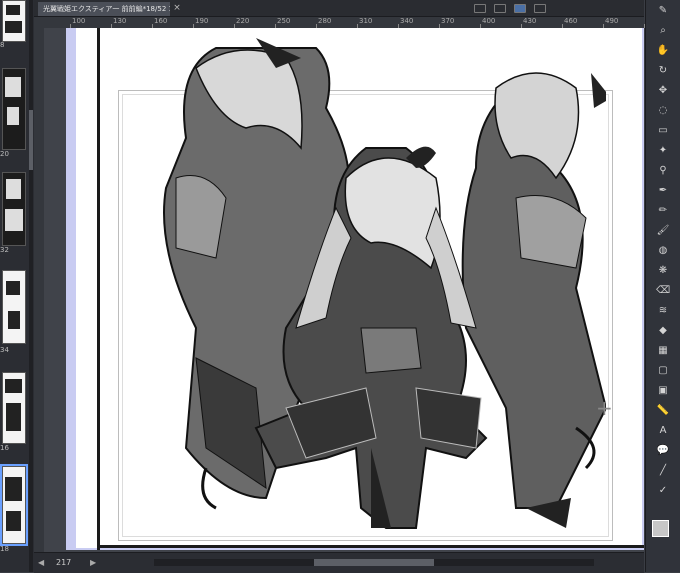 This screenshot has height=573, width=680. Describe the element at coordinates (489, 21) in the screenshot. I see `ruler-tick-label: 400` at that location.